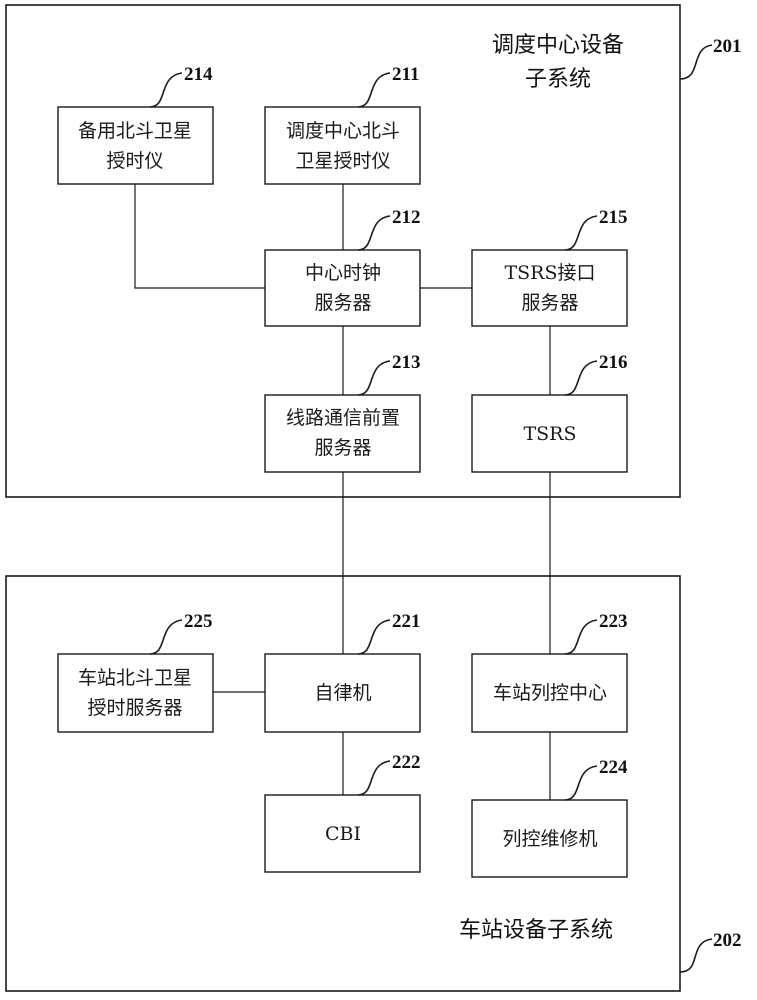 This screenshot has height=1000, width=757. Describe the element at coordinates (342, 448) in the screenshot. I see `node-213-line2: 服务器` at that location.